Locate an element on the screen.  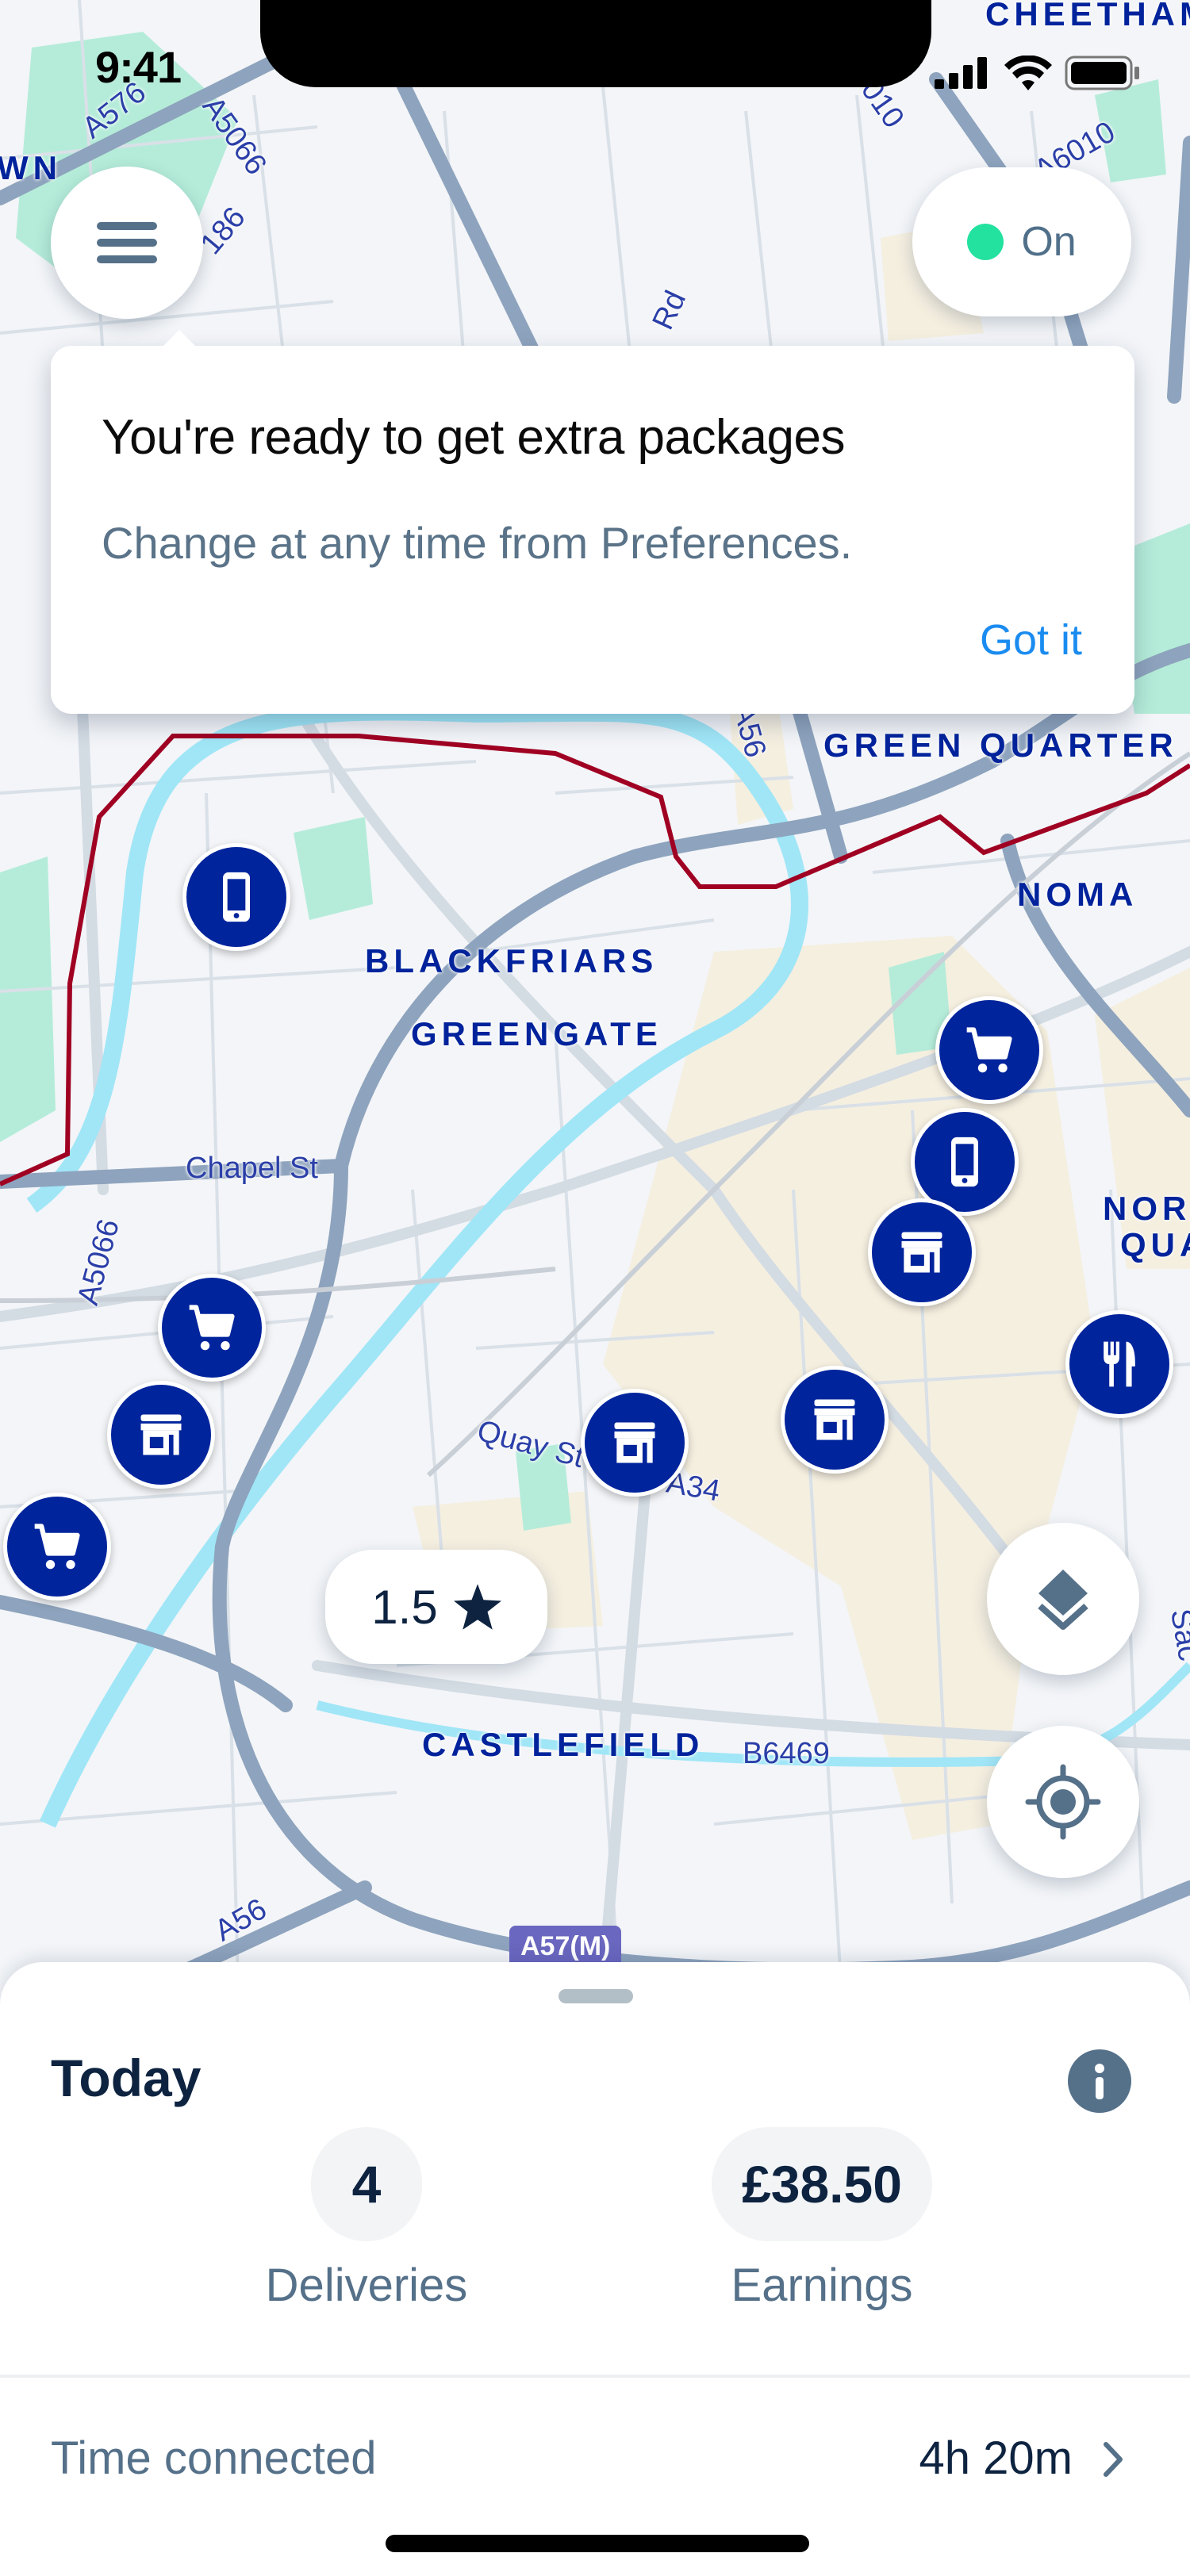
sheet-title: Today is located at coordinates (126, 2078).